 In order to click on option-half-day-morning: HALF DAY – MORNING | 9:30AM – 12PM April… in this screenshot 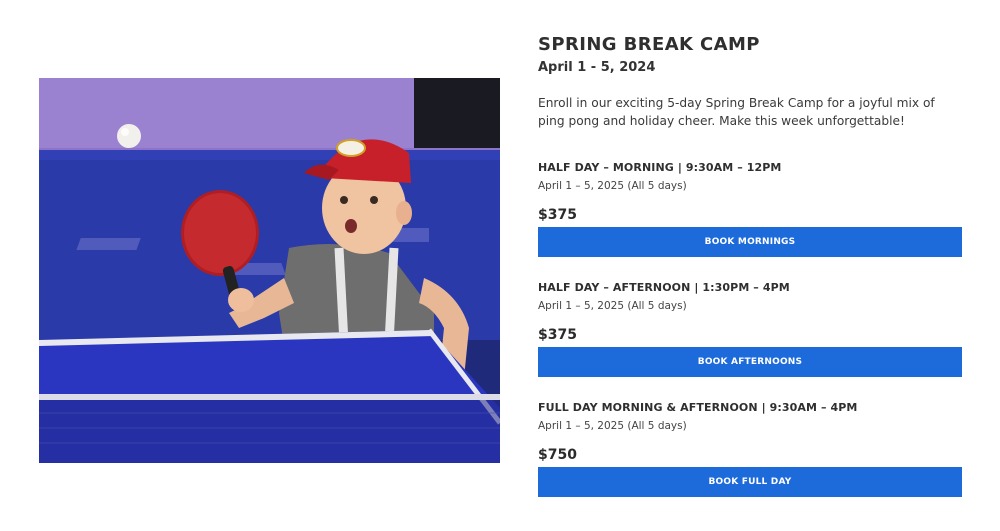, I will do `click(750, 211)`.